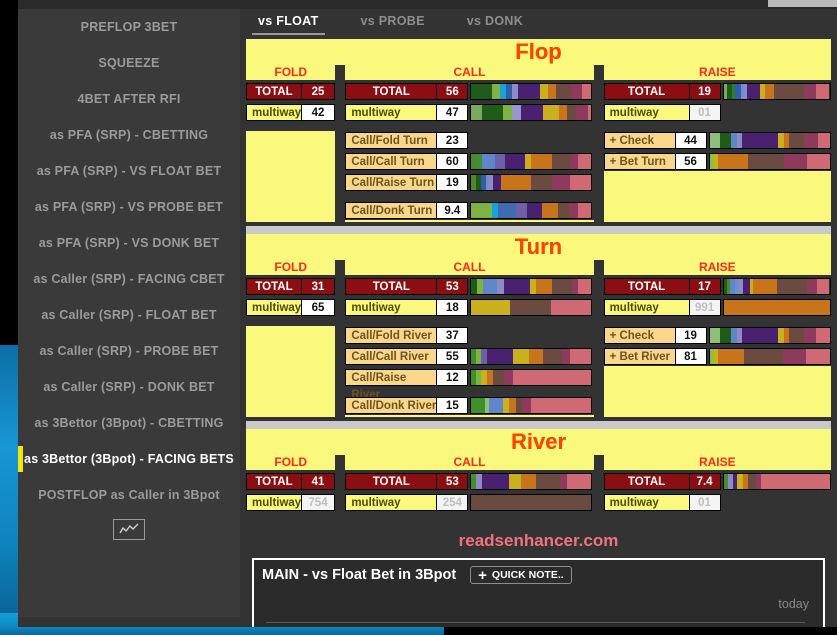 This screenshot has width=837, height=635. What do you see at coordinates (290, 481) in the screenshot?
I see `stat-row: TOTAL 41` at bounding box center [290, 481].